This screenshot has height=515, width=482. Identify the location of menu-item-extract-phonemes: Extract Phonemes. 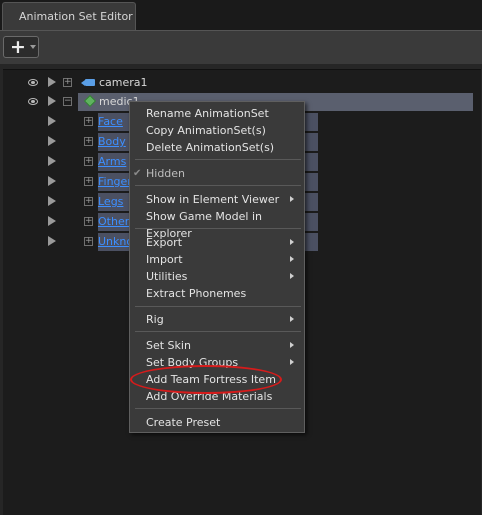
(218, 293).